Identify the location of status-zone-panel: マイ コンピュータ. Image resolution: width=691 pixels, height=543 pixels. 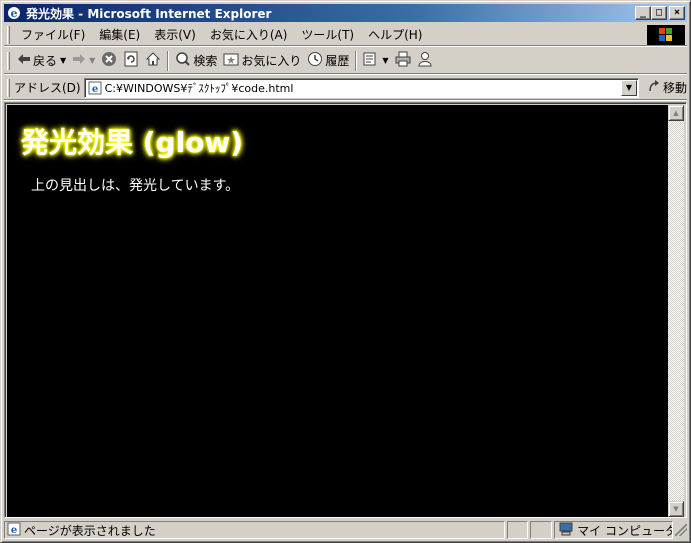
(614, 530).